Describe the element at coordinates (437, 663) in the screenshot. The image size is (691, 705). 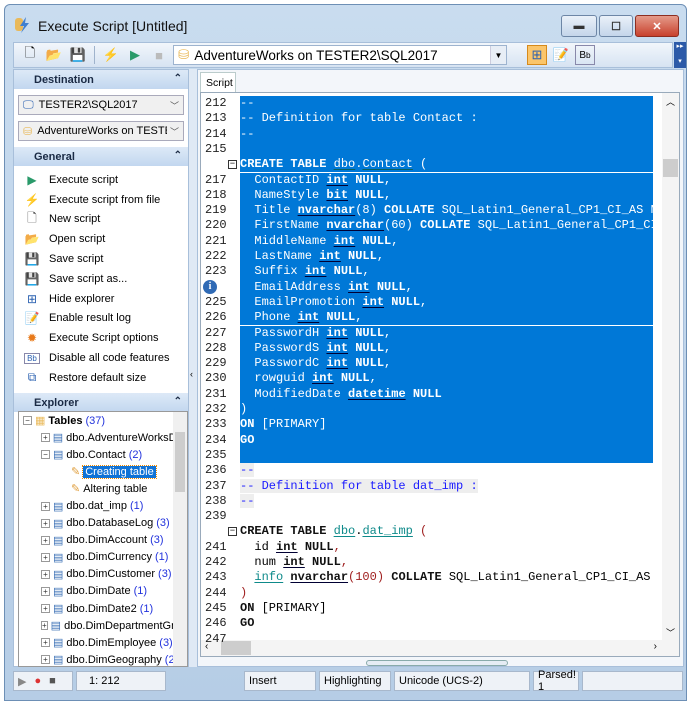
I see `results-splitter-handle` at that location.